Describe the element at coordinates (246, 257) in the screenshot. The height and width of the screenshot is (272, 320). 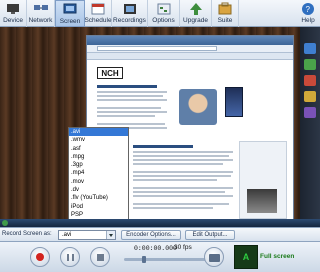
I see `fullscreen-thumbnail: A` at that location.